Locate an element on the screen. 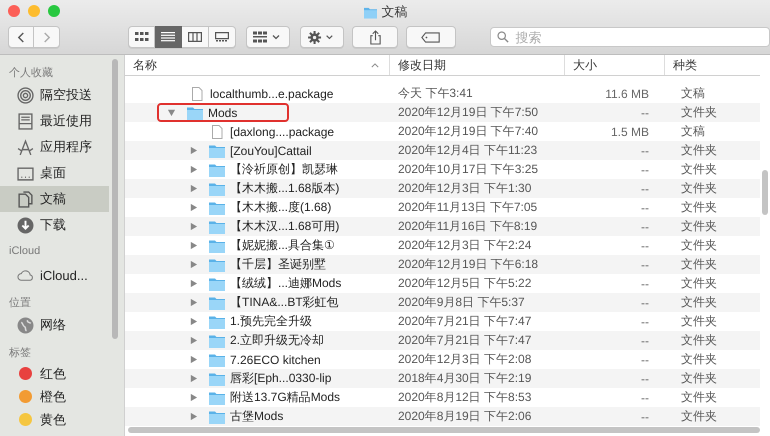 This screenshot has height=436, width=770. sidebar-item: 网络 is located at coordinates (54, 325).